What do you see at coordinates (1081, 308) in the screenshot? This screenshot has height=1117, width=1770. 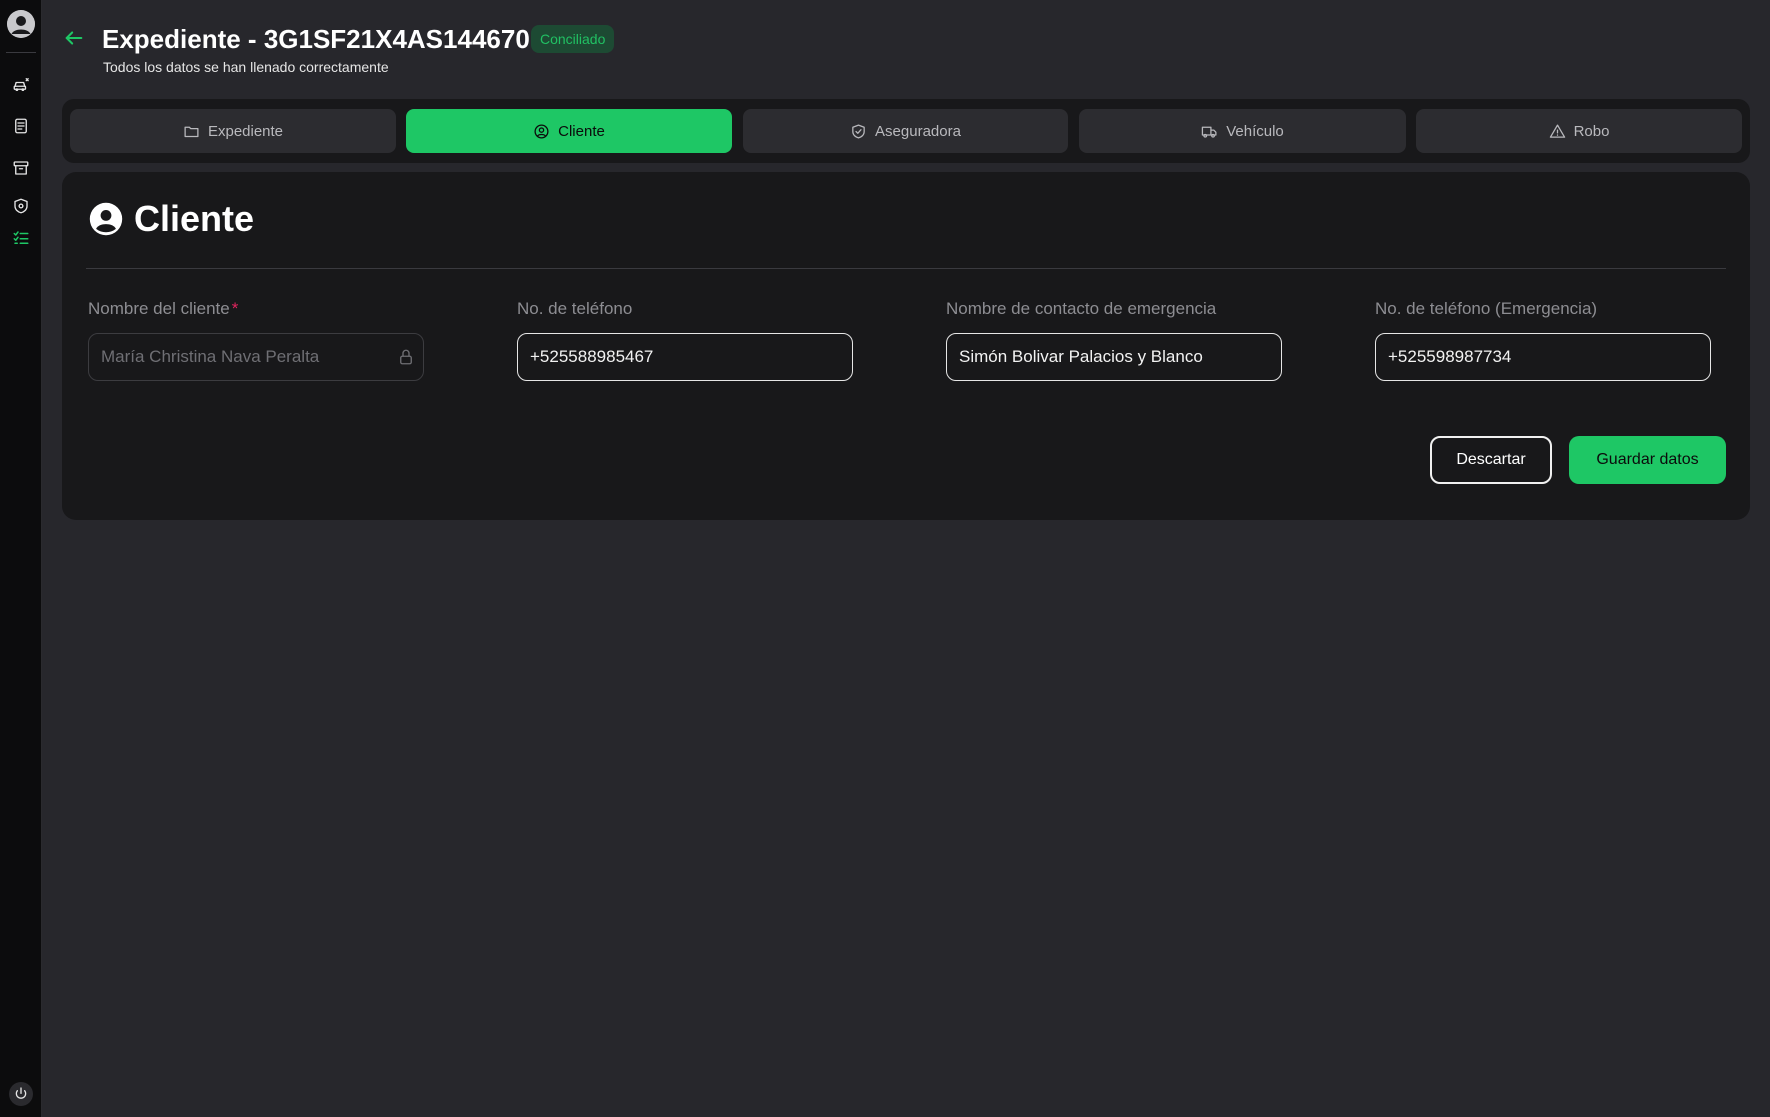 I see `field-label: Nombre de contacto de emergencia` at bounding box center [1081, 308].